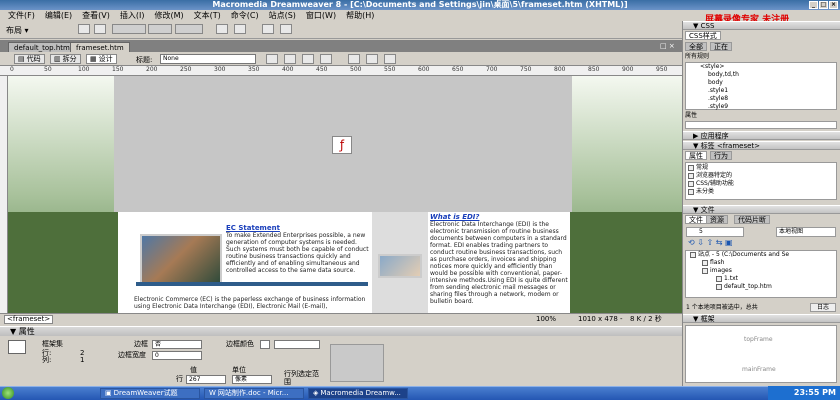 This screenshot has height=400, width=840. I want to click on css-props-toolbar, so click(761, 125).